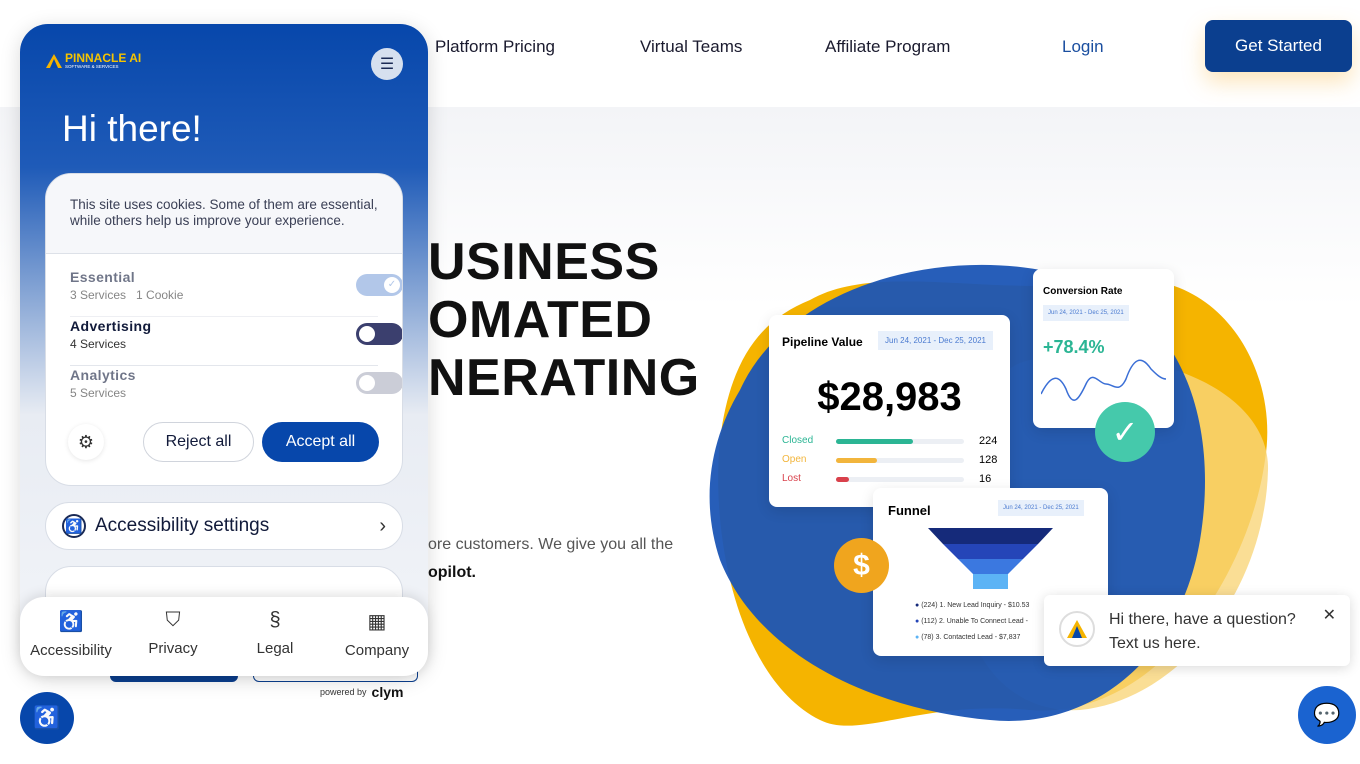 The height and width of the screenshot is (764, 1360). Describe the element at coordinates (382, 525) in the screenshot. I see `chevron-right-icon: ›` at that location.